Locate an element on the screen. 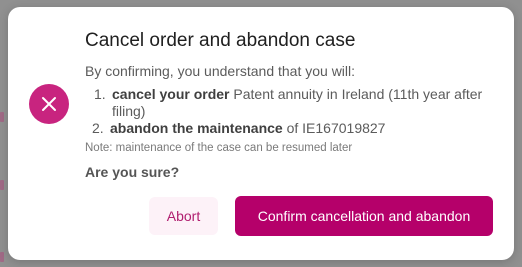 The image size is (522, 267). confirmation-question: Are you sure? is located at coordinates (132, 172).